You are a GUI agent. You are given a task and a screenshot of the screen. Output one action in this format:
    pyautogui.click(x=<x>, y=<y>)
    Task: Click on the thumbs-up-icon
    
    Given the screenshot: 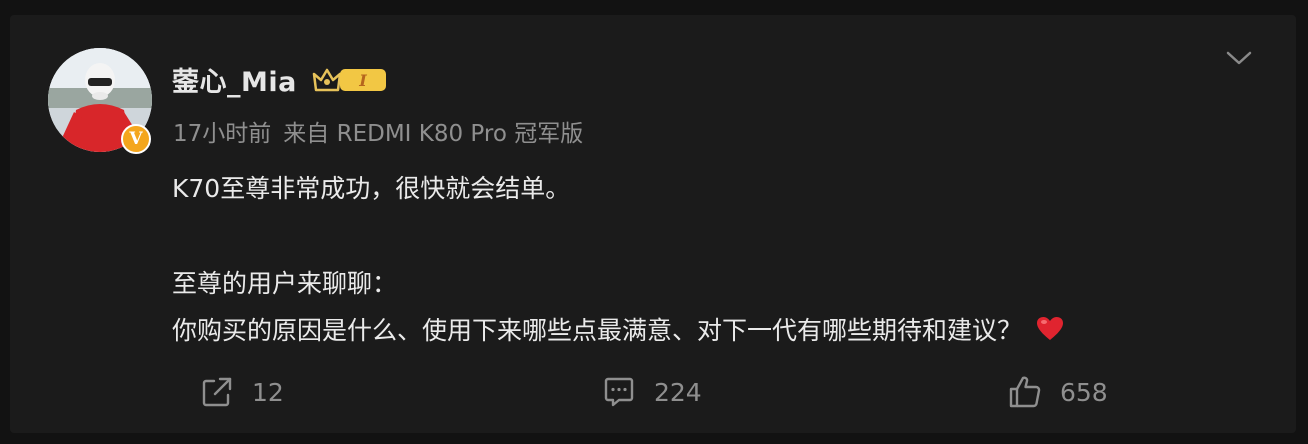 What is the action you would take?
    pyautogui.click(x=1025, y=392)
    